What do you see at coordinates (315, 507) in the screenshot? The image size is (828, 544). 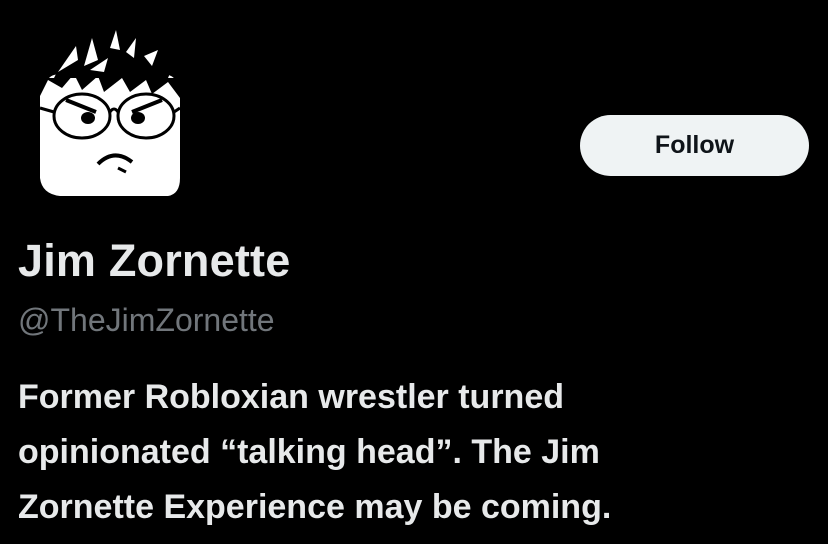 I see `bio-line: Zornette Experience may be coming.` at bounding box center [315, 507].